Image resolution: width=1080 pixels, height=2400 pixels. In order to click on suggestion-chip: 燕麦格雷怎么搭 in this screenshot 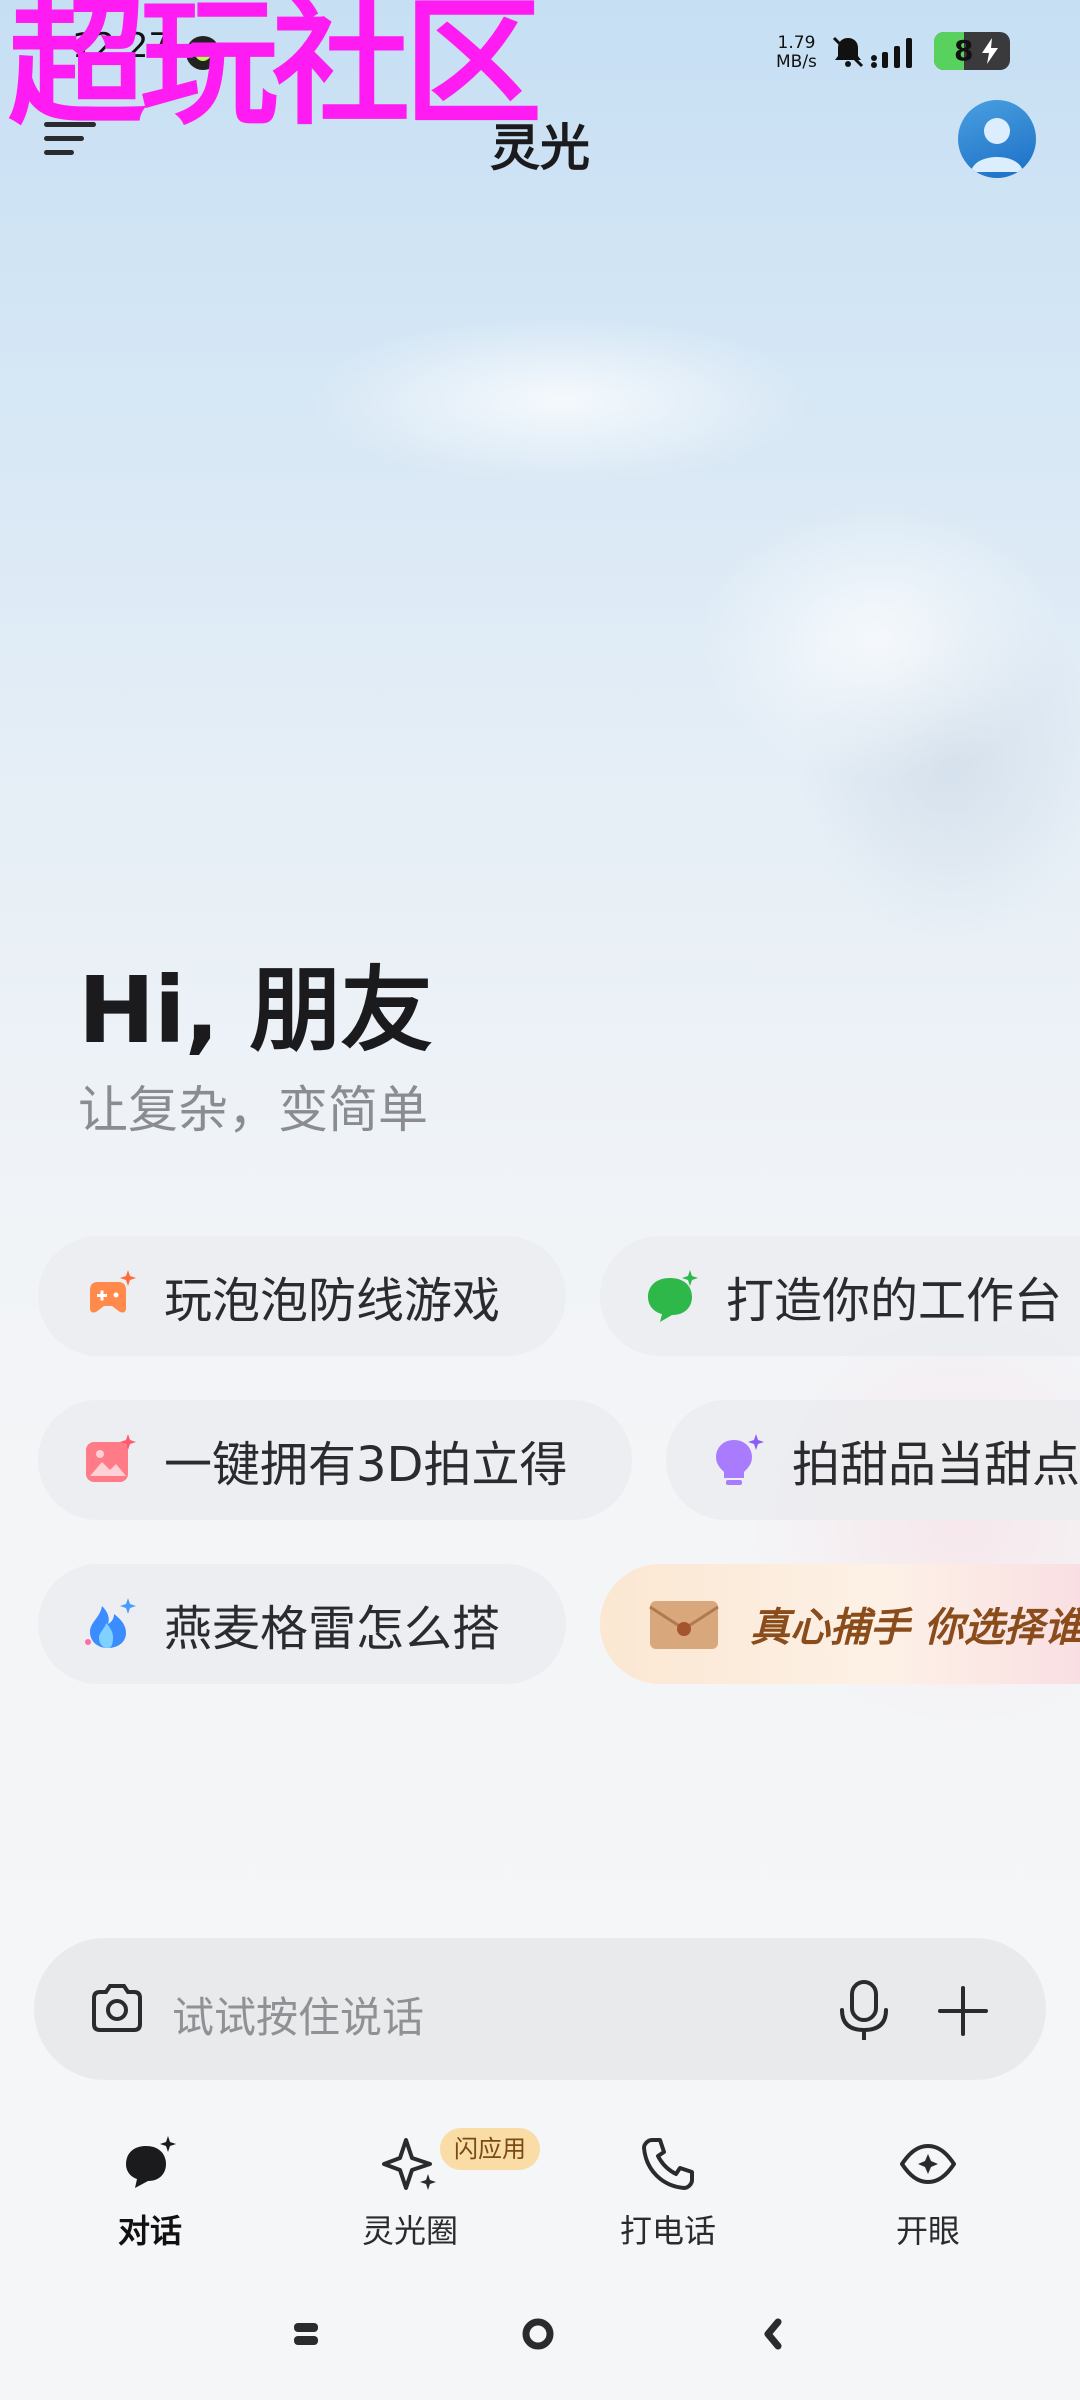, I will do `click(302, 1624)`.